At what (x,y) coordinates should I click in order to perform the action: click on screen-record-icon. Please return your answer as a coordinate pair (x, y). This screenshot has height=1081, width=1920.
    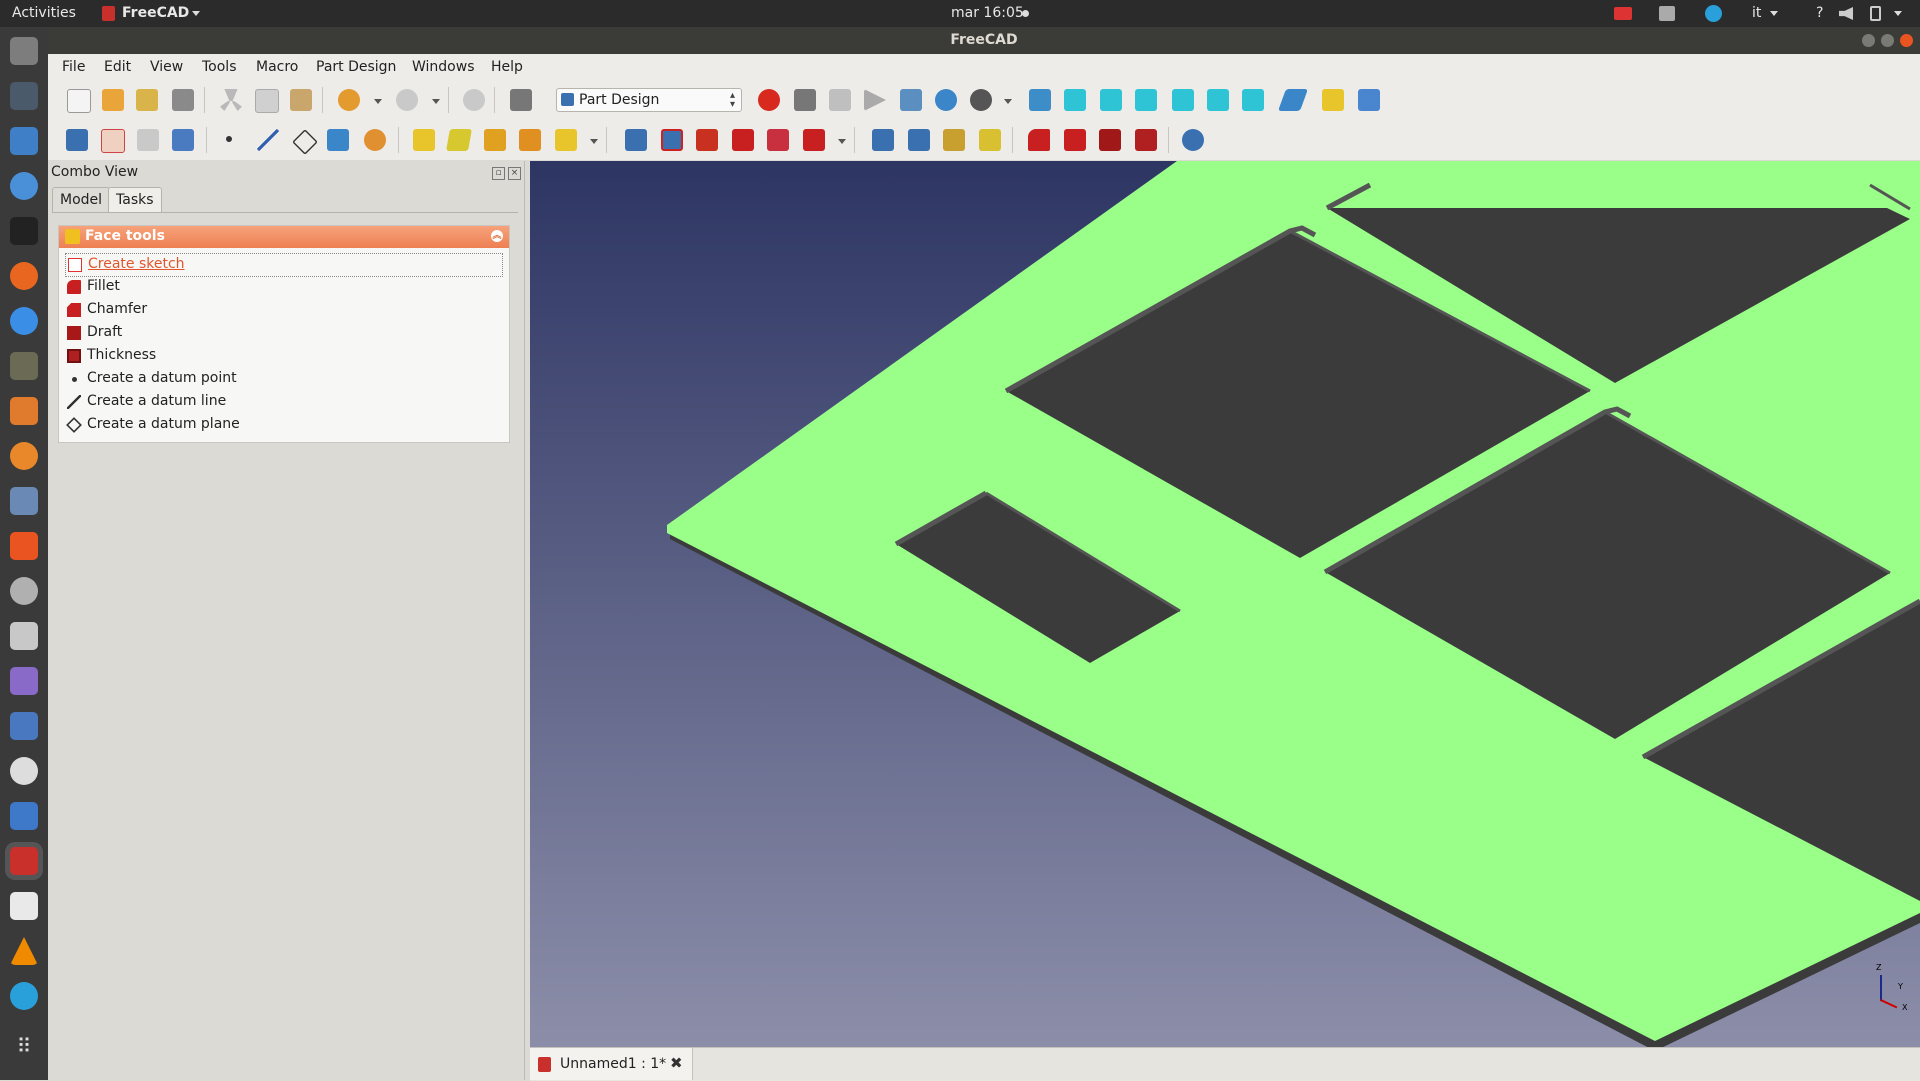
    Looking at the image, I should click on (1623, 13).